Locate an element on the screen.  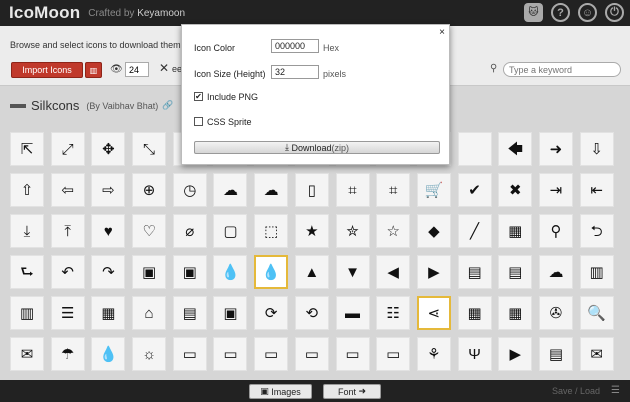
icon-cell: ♥ is located at coordinates (108, 231).